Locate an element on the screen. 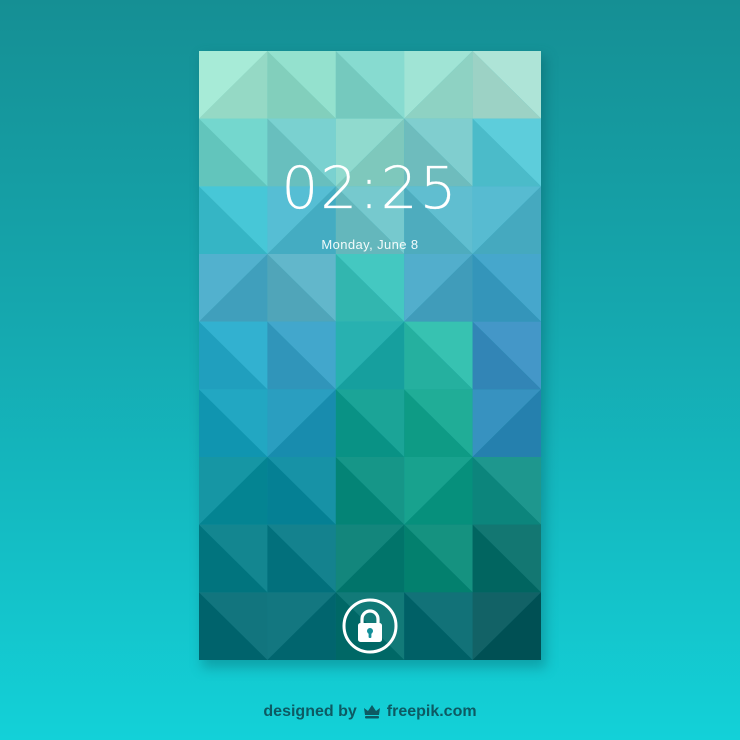 This screenshot has height=740, width=740. credit-prefix: designed by is located at coordinates (310, 711).